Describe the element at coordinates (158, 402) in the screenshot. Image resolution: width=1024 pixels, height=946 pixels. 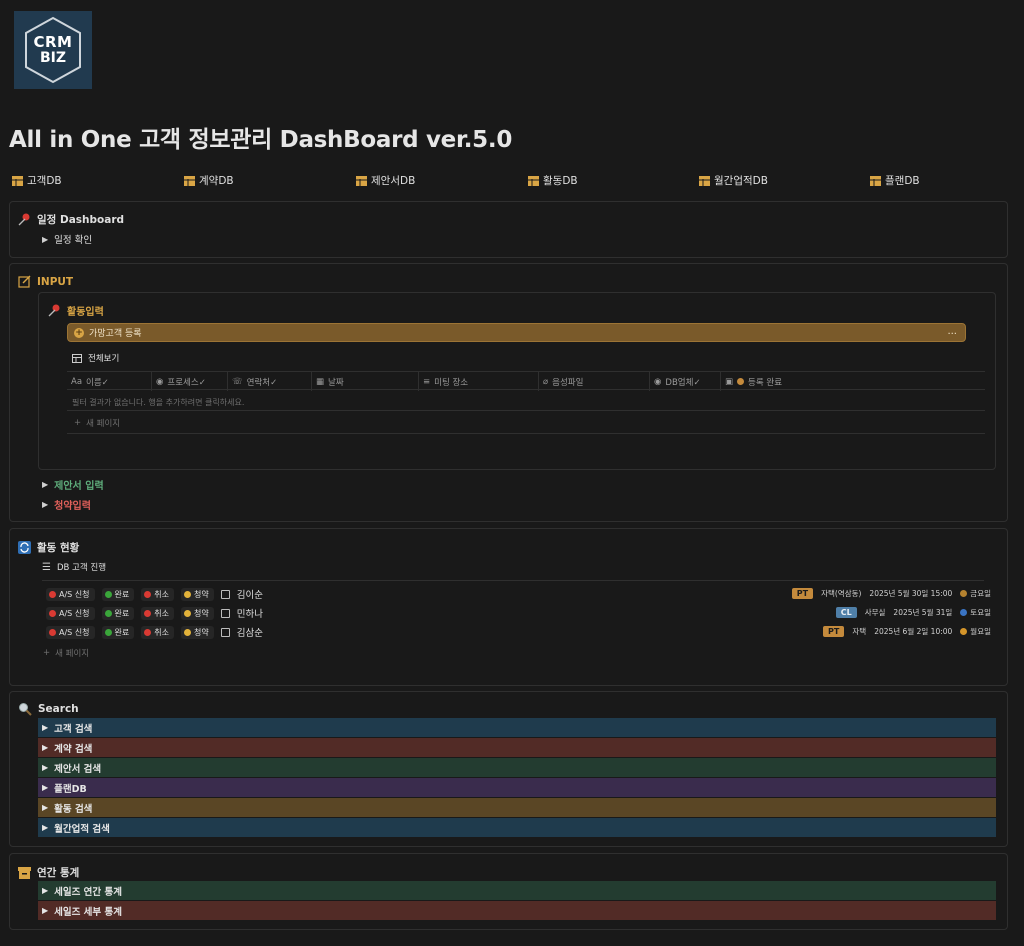
I see `empty-filter-message: 필터 결과가 없습니다. 행을 추가하려면 클릭하세요.` at that location.